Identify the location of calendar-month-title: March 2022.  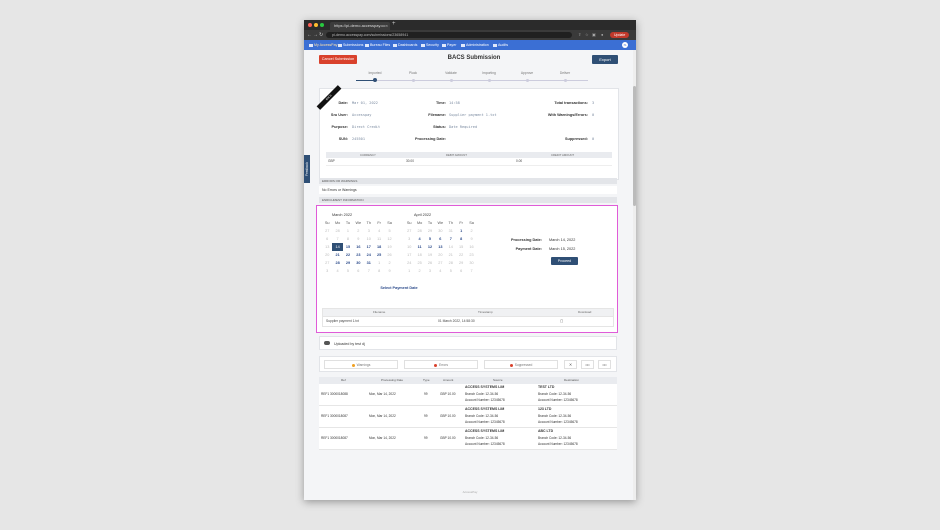
(342, 215).